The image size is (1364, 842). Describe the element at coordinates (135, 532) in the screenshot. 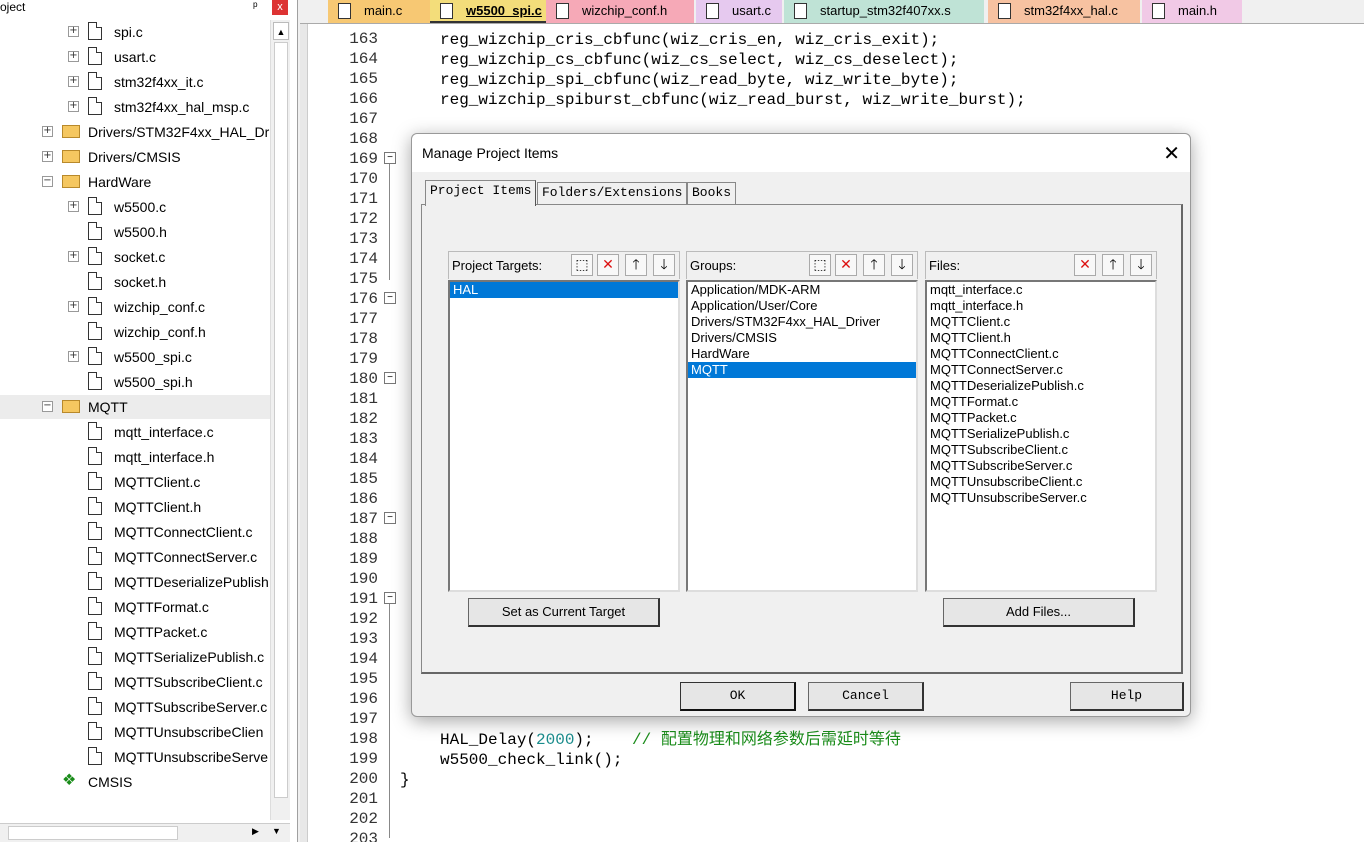

I see `tree-item: MQTTConnectClient.c` at that location.